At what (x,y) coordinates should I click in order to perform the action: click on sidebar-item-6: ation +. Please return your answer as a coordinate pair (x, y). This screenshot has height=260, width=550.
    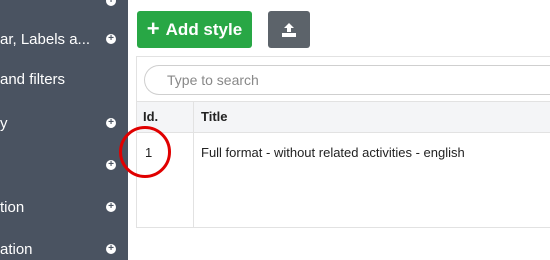
    Looking at the image, I should click on (64, 247).